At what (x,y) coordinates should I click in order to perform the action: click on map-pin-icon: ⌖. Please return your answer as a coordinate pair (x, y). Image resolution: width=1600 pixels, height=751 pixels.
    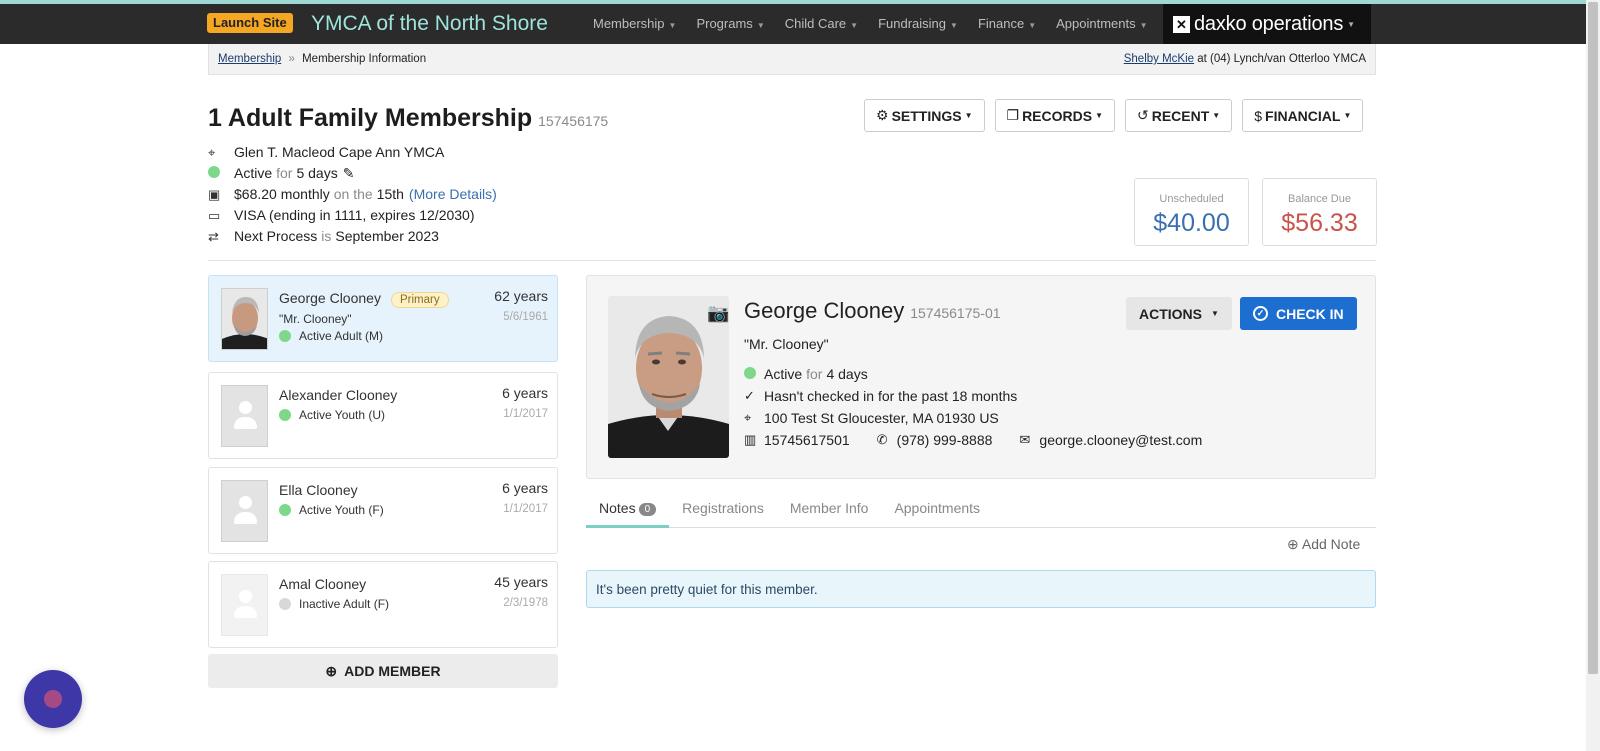
    Looking at the image, I should click on (748, 417).